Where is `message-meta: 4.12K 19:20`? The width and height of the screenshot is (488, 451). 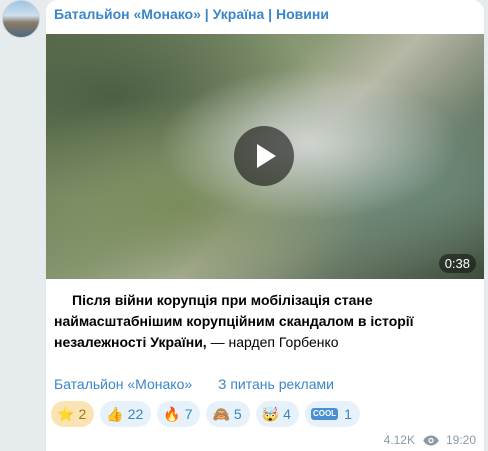 message-meta: 4.12K 19:20 is located at coordinates (430, 440).